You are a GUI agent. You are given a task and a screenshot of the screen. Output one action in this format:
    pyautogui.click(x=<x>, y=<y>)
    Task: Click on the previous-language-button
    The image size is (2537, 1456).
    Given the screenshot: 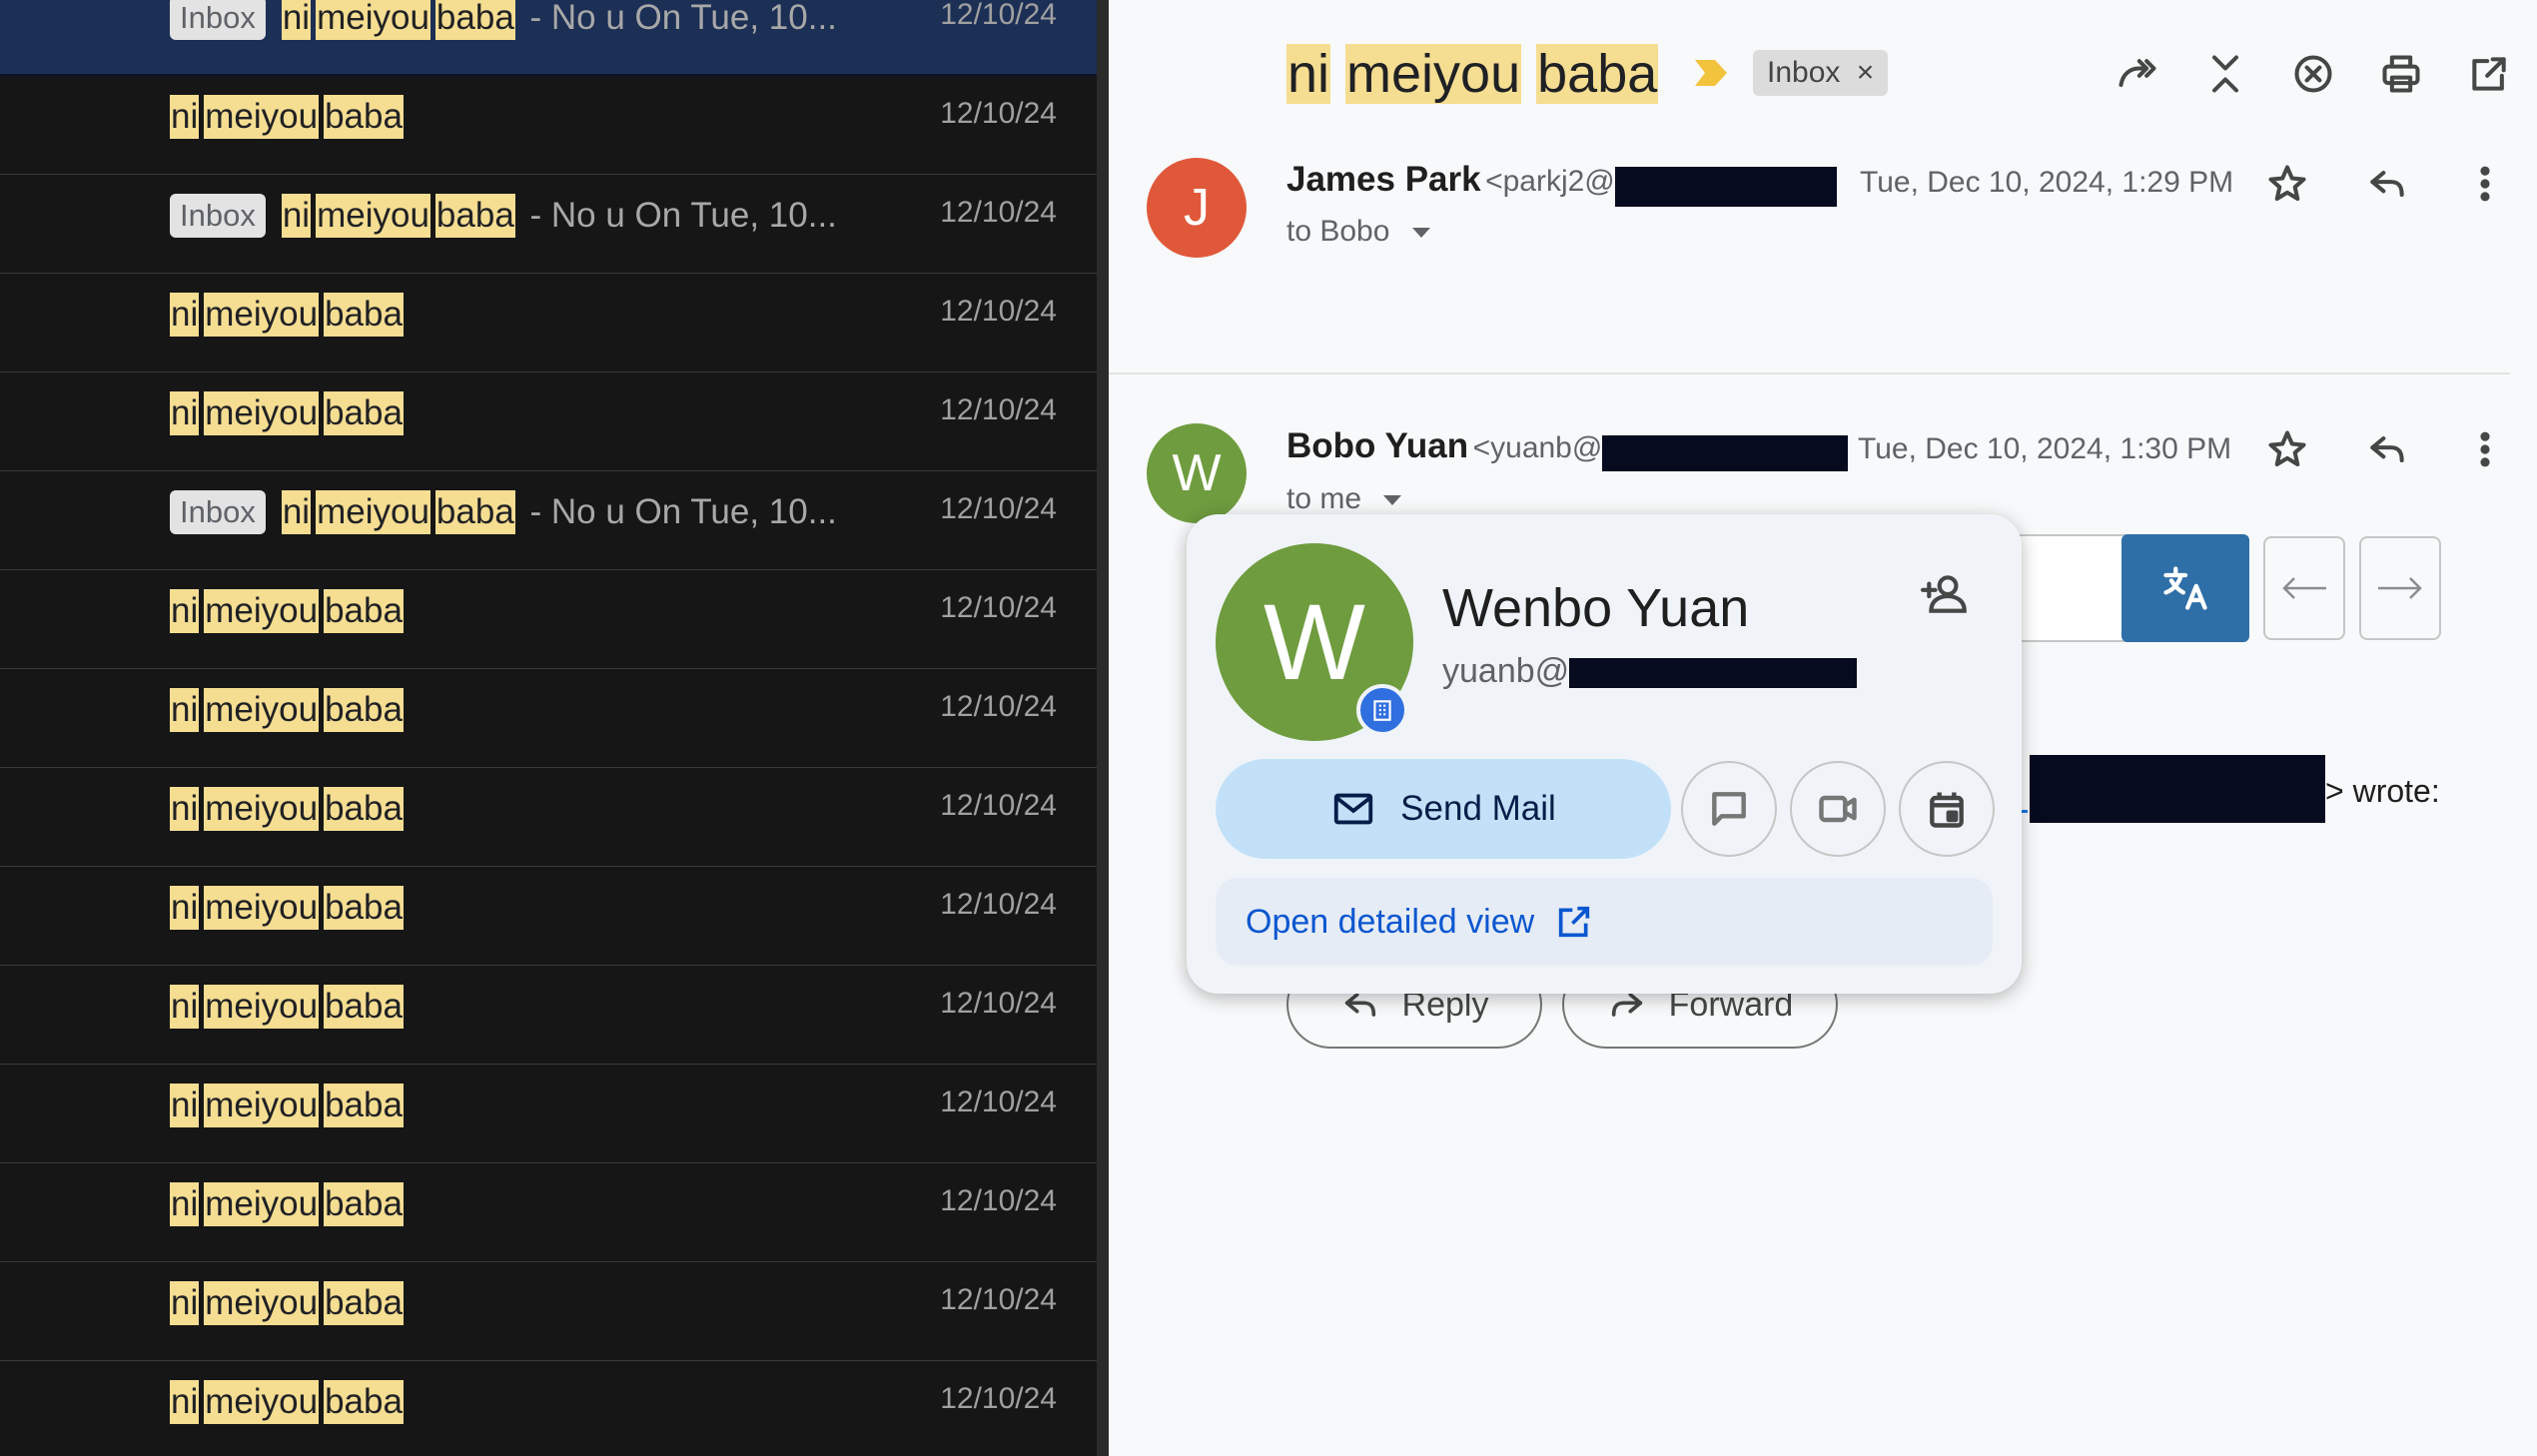 What is the action you would take?
    pyautogui.click(x=2304, y=588)
    